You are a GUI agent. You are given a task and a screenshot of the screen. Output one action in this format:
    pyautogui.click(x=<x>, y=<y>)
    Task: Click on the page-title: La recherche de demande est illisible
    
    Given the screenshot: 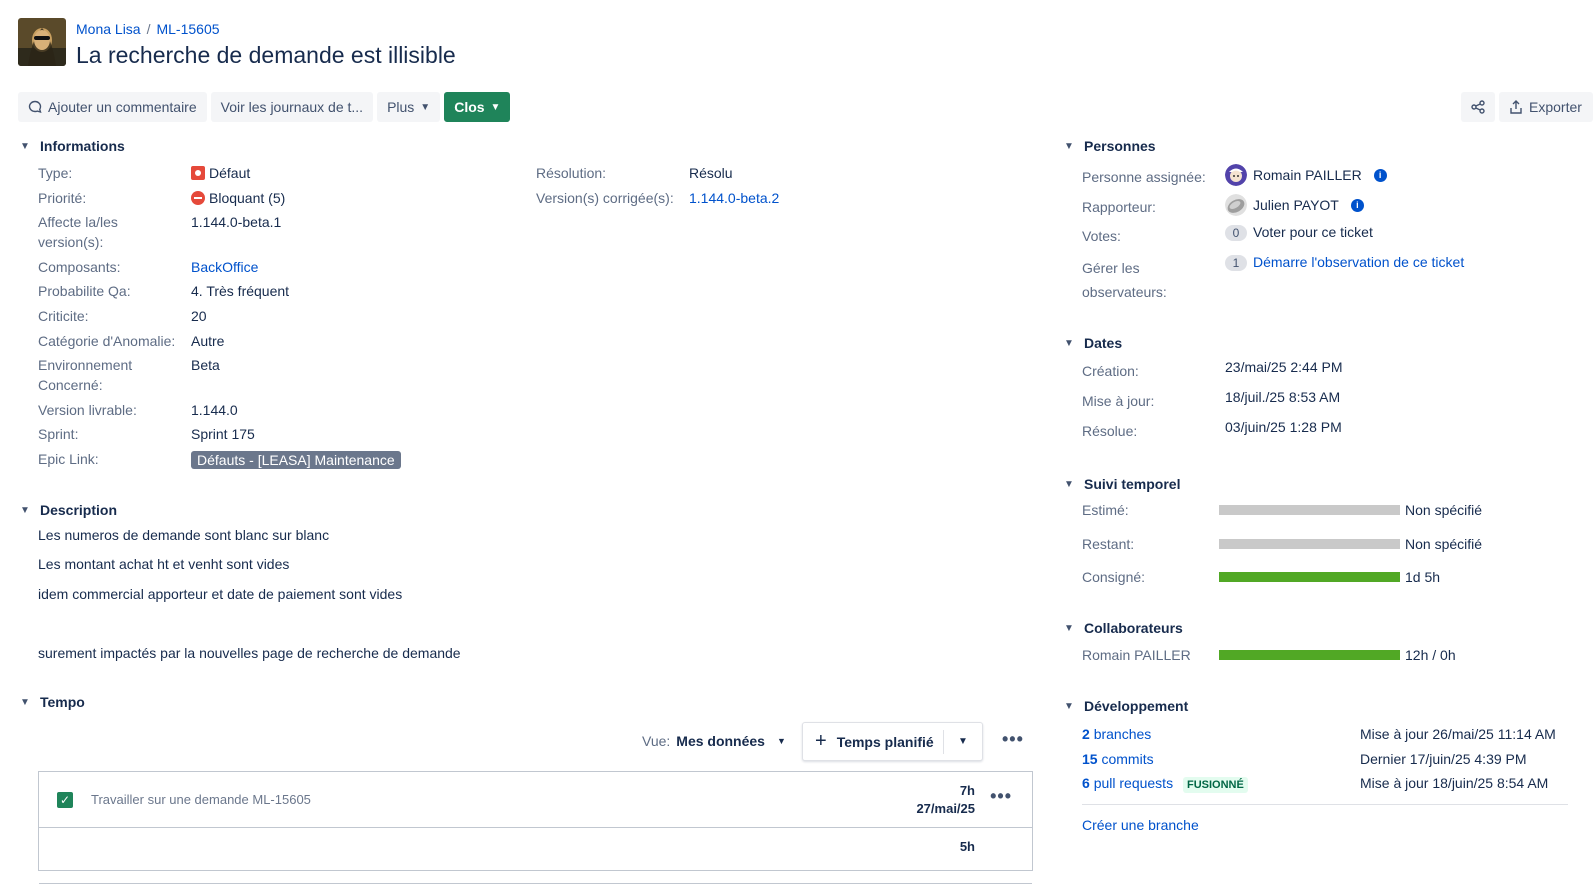 What is the action you would take?
    pyautogui.click(x=266, y=55)
    